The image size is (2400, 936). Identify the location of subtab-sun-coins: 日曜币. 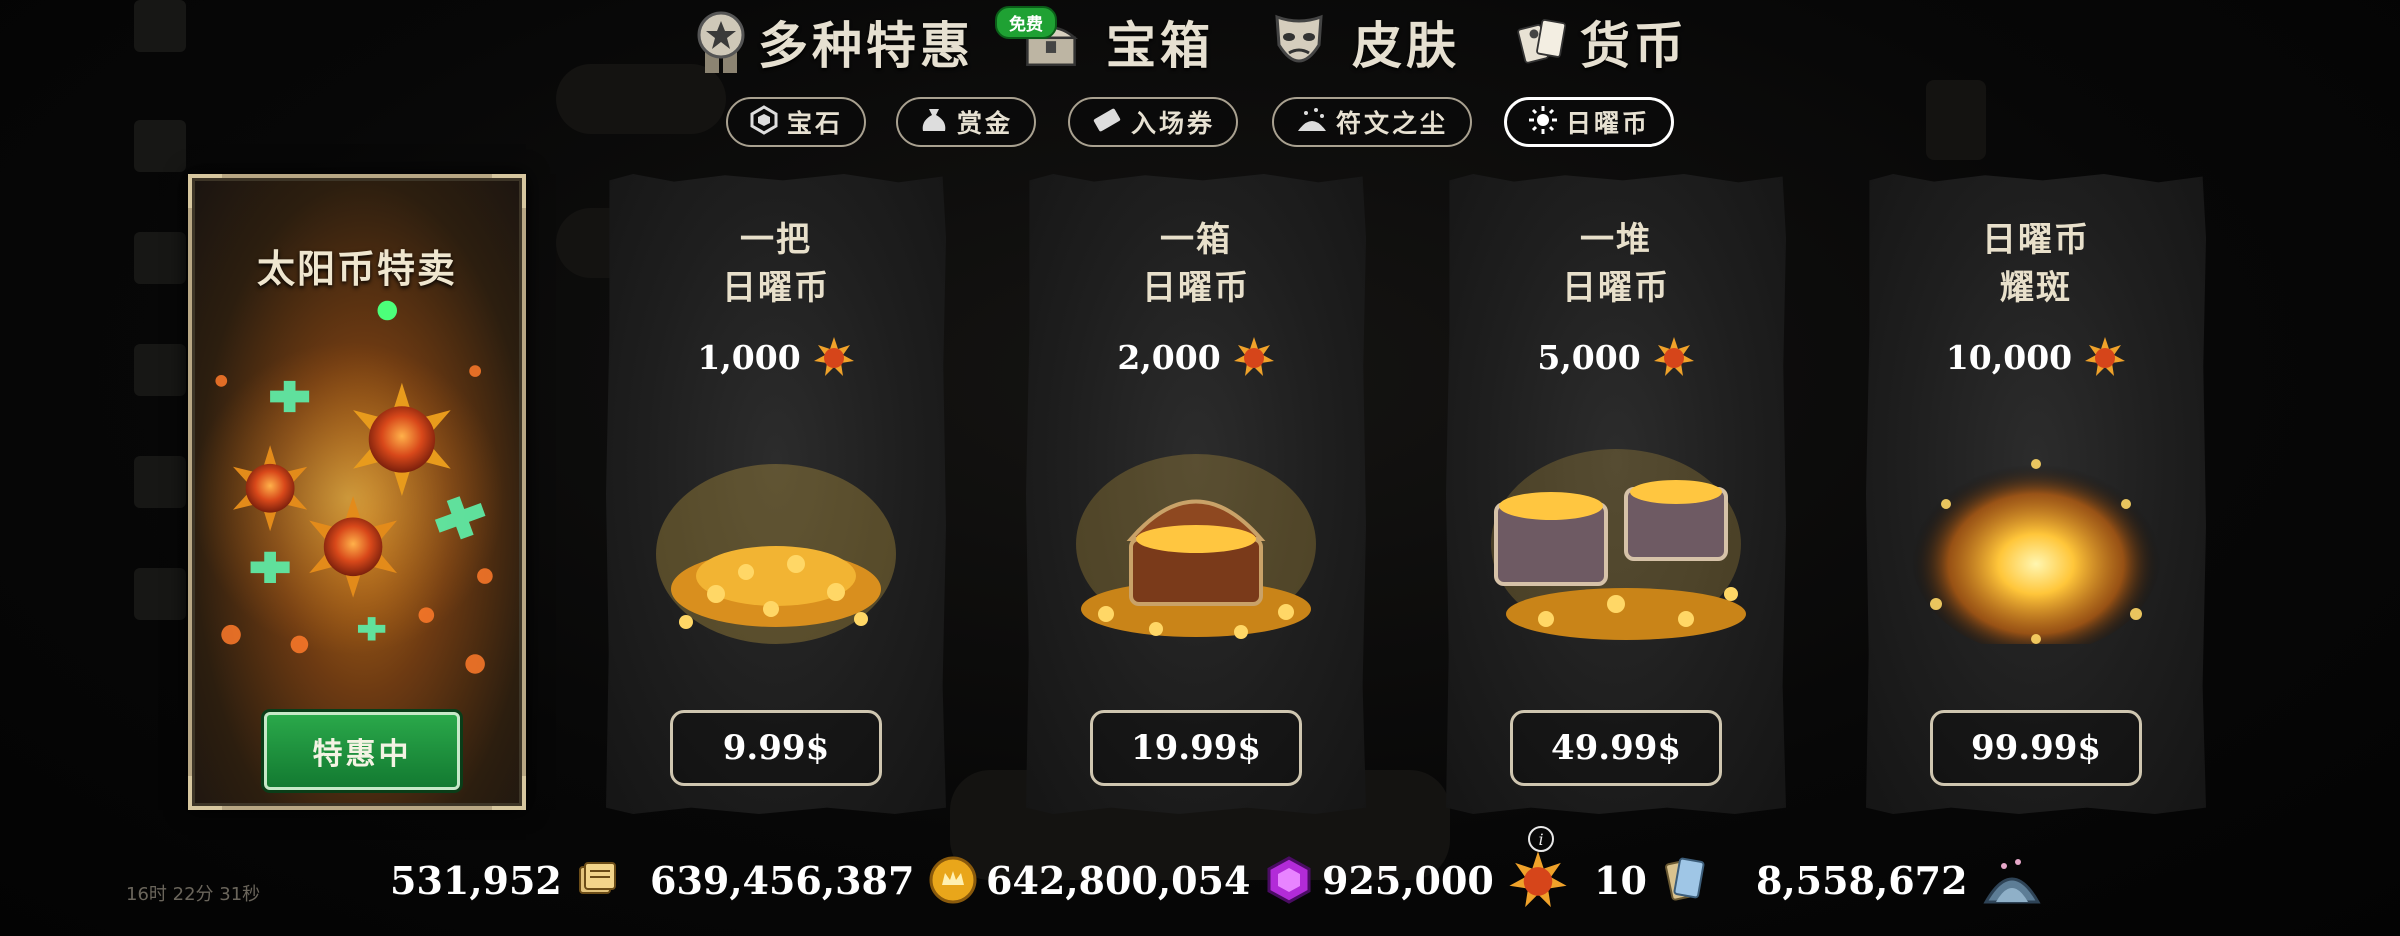
(1589, 122).